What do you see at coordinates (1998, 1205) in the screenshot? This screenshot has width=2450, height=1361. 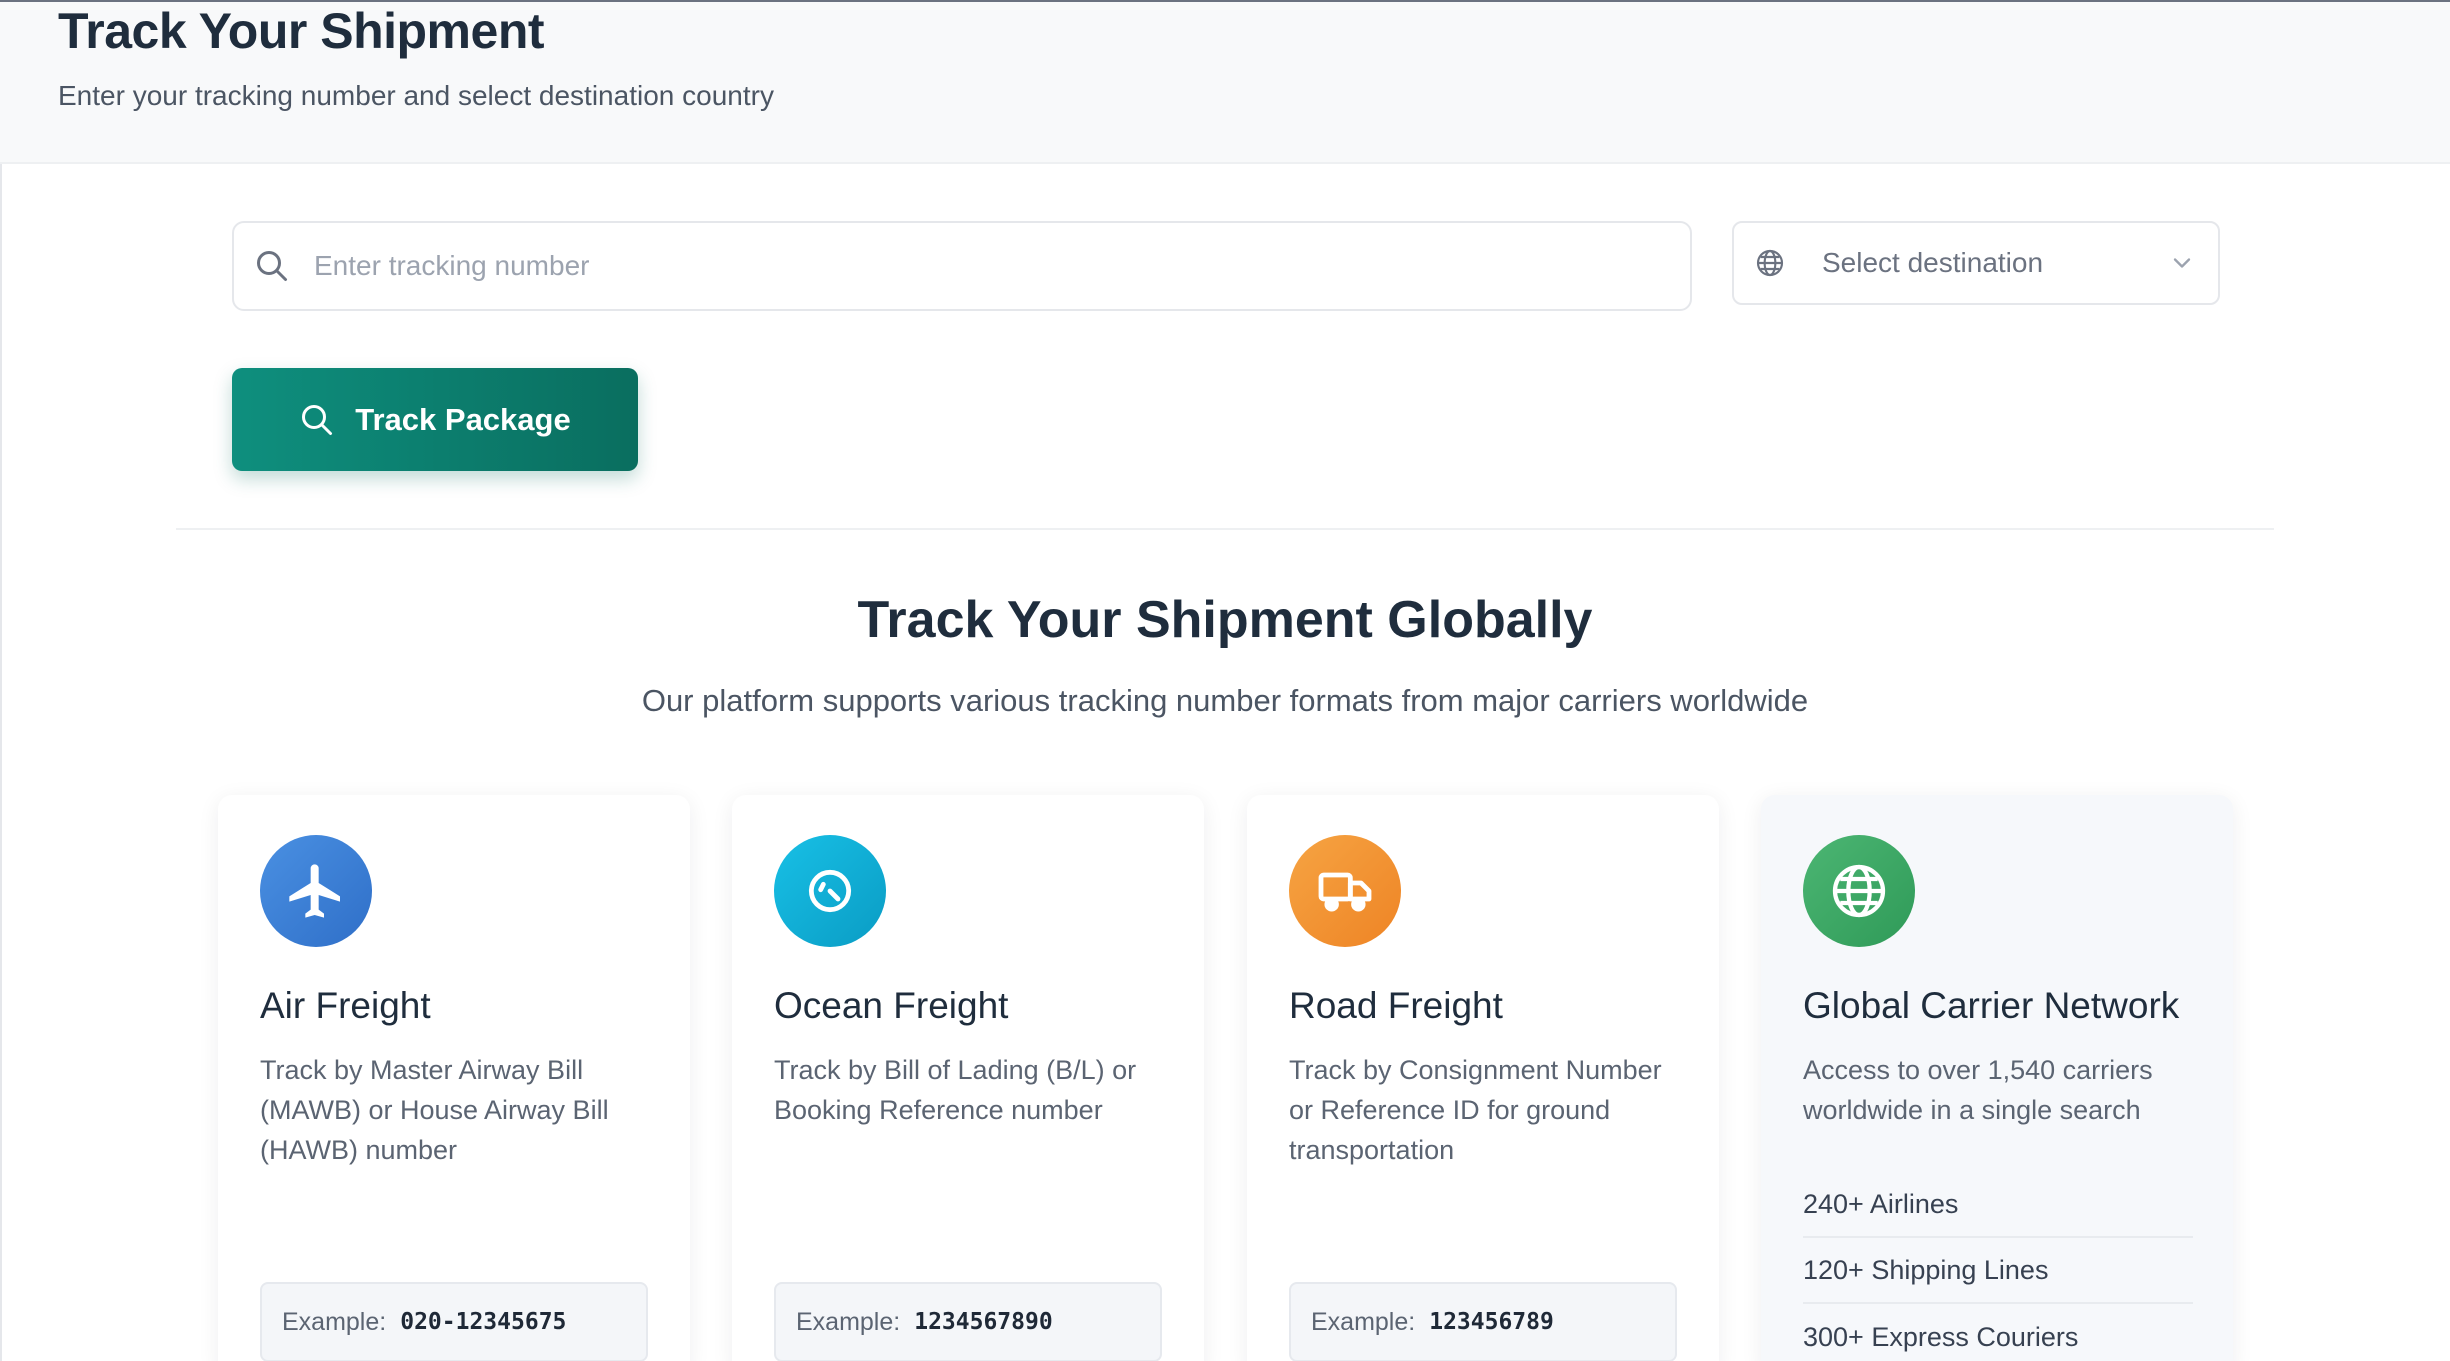 I see `stat-airlines: 240+ Airlines` at bounding box center [1998, 1205].